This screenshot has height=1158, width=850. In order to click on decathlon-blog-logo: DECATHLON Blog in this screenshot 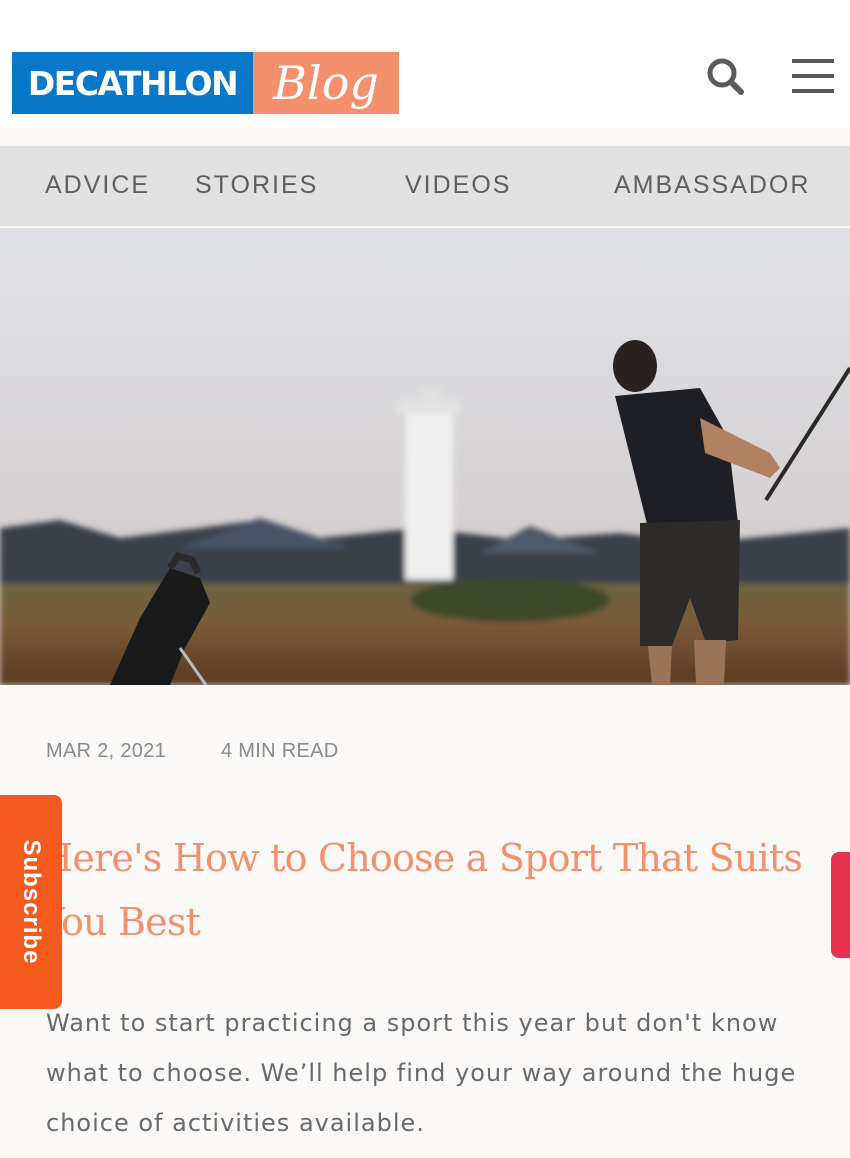, I will do `click(205, 83)`.